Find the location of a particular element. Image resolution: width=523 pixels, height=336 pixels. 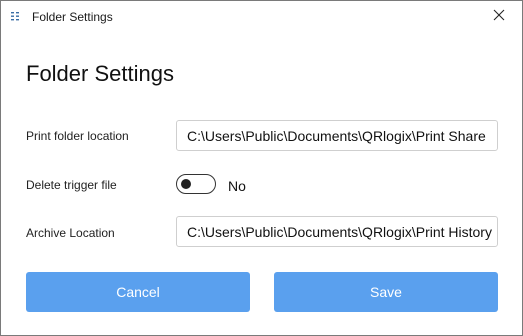

archive-location-label: Archive Location is located at coordinates (70, 233).